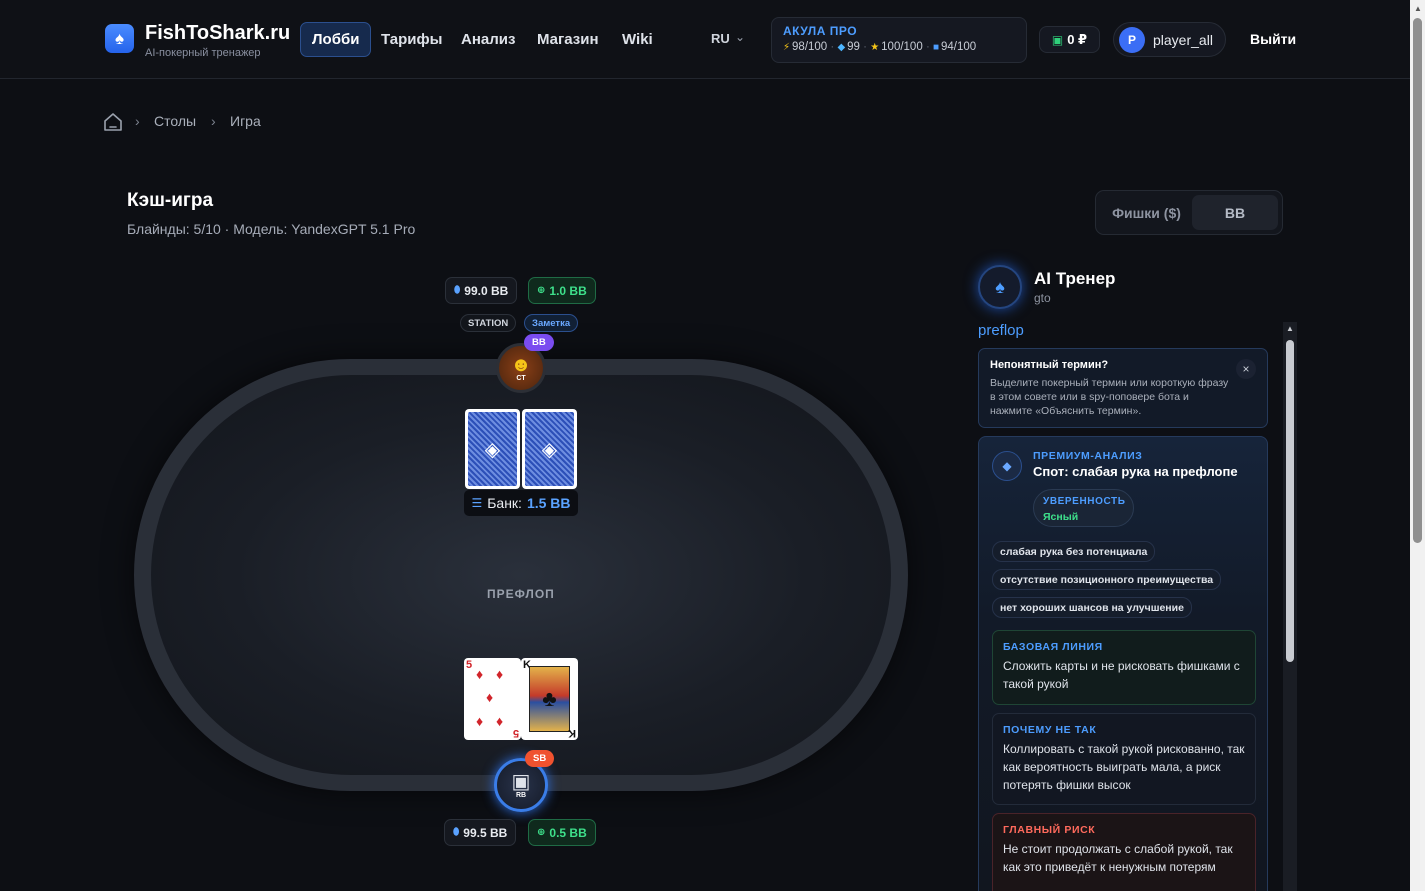  I want to click on arrow-up-circle-icon: ⊕, so click(541, 290).